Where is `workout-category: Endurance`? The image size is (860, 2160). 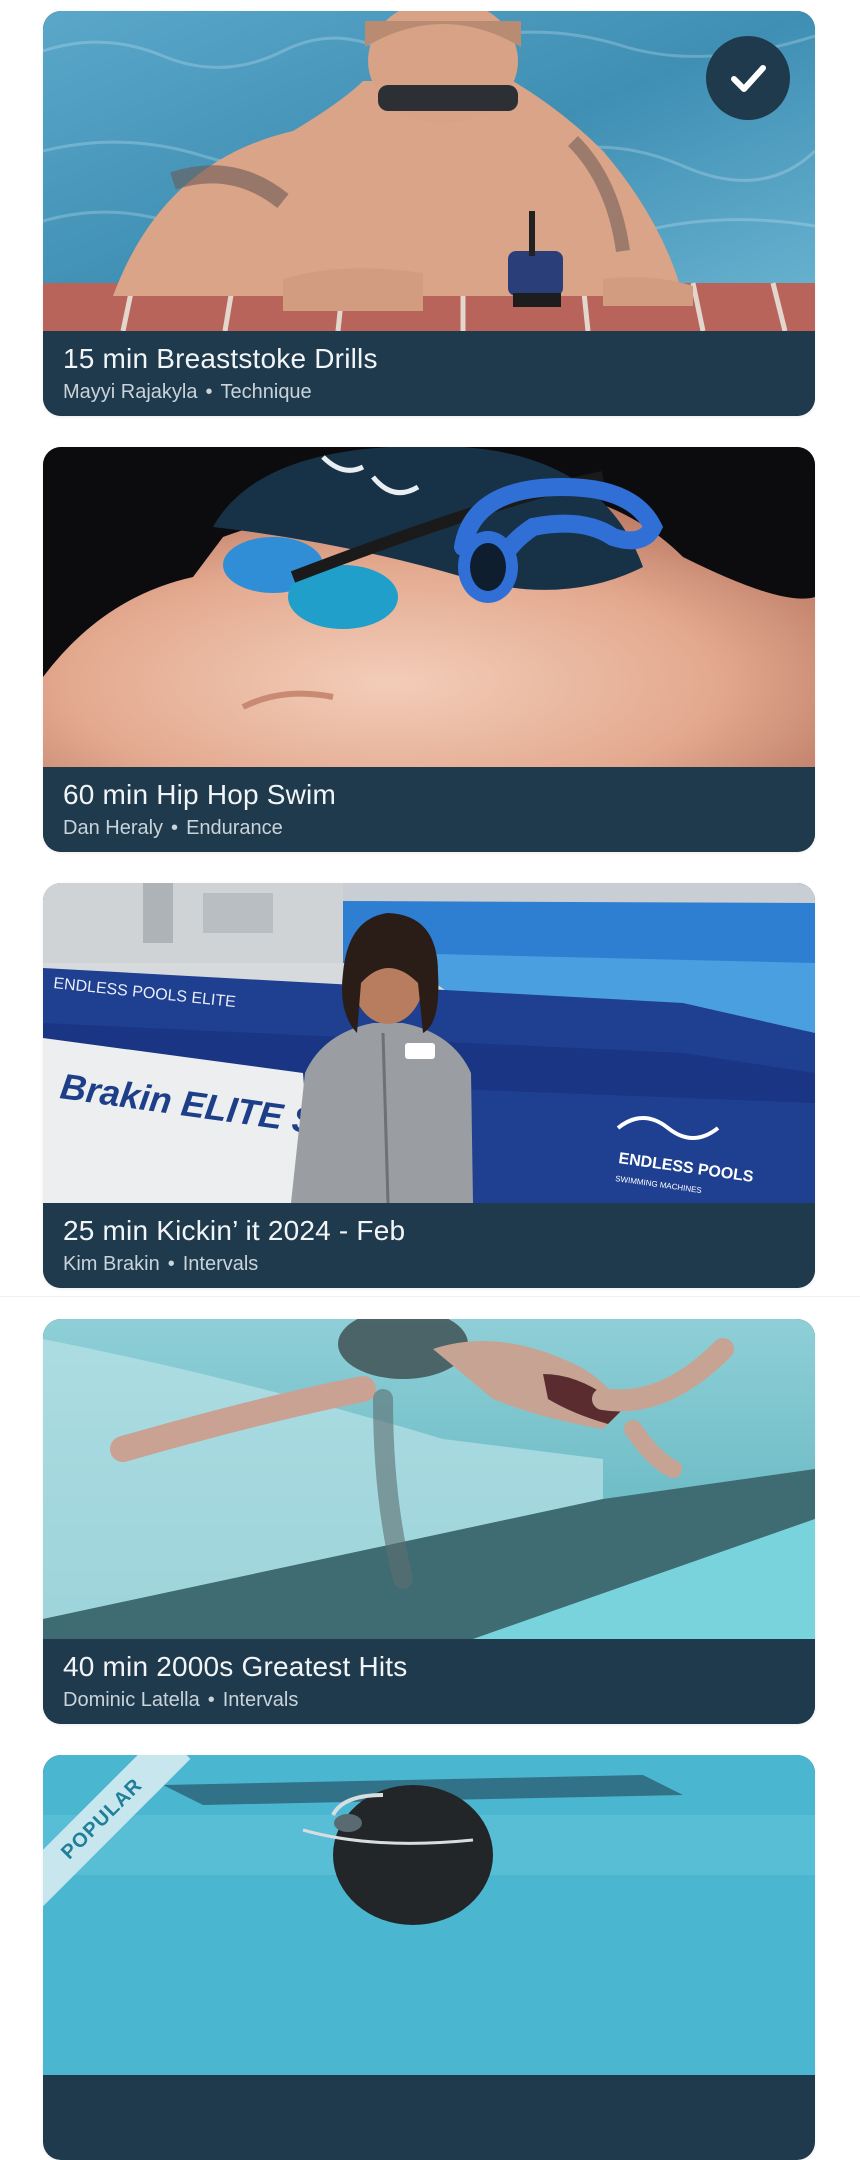 workout-category: Endurance is located at coordinates (234, 828).